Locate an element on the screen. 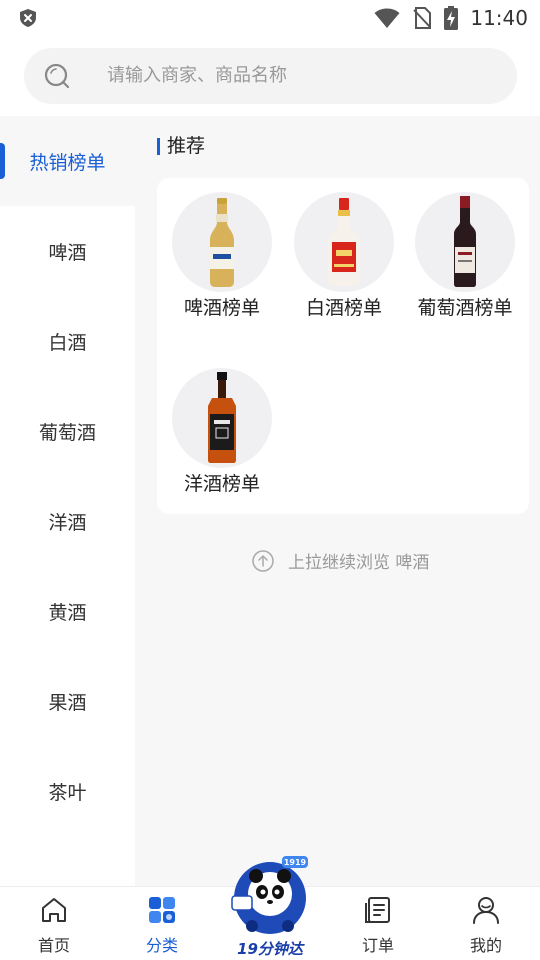  tab-category: 分类 is located at coordinates (162, 923).